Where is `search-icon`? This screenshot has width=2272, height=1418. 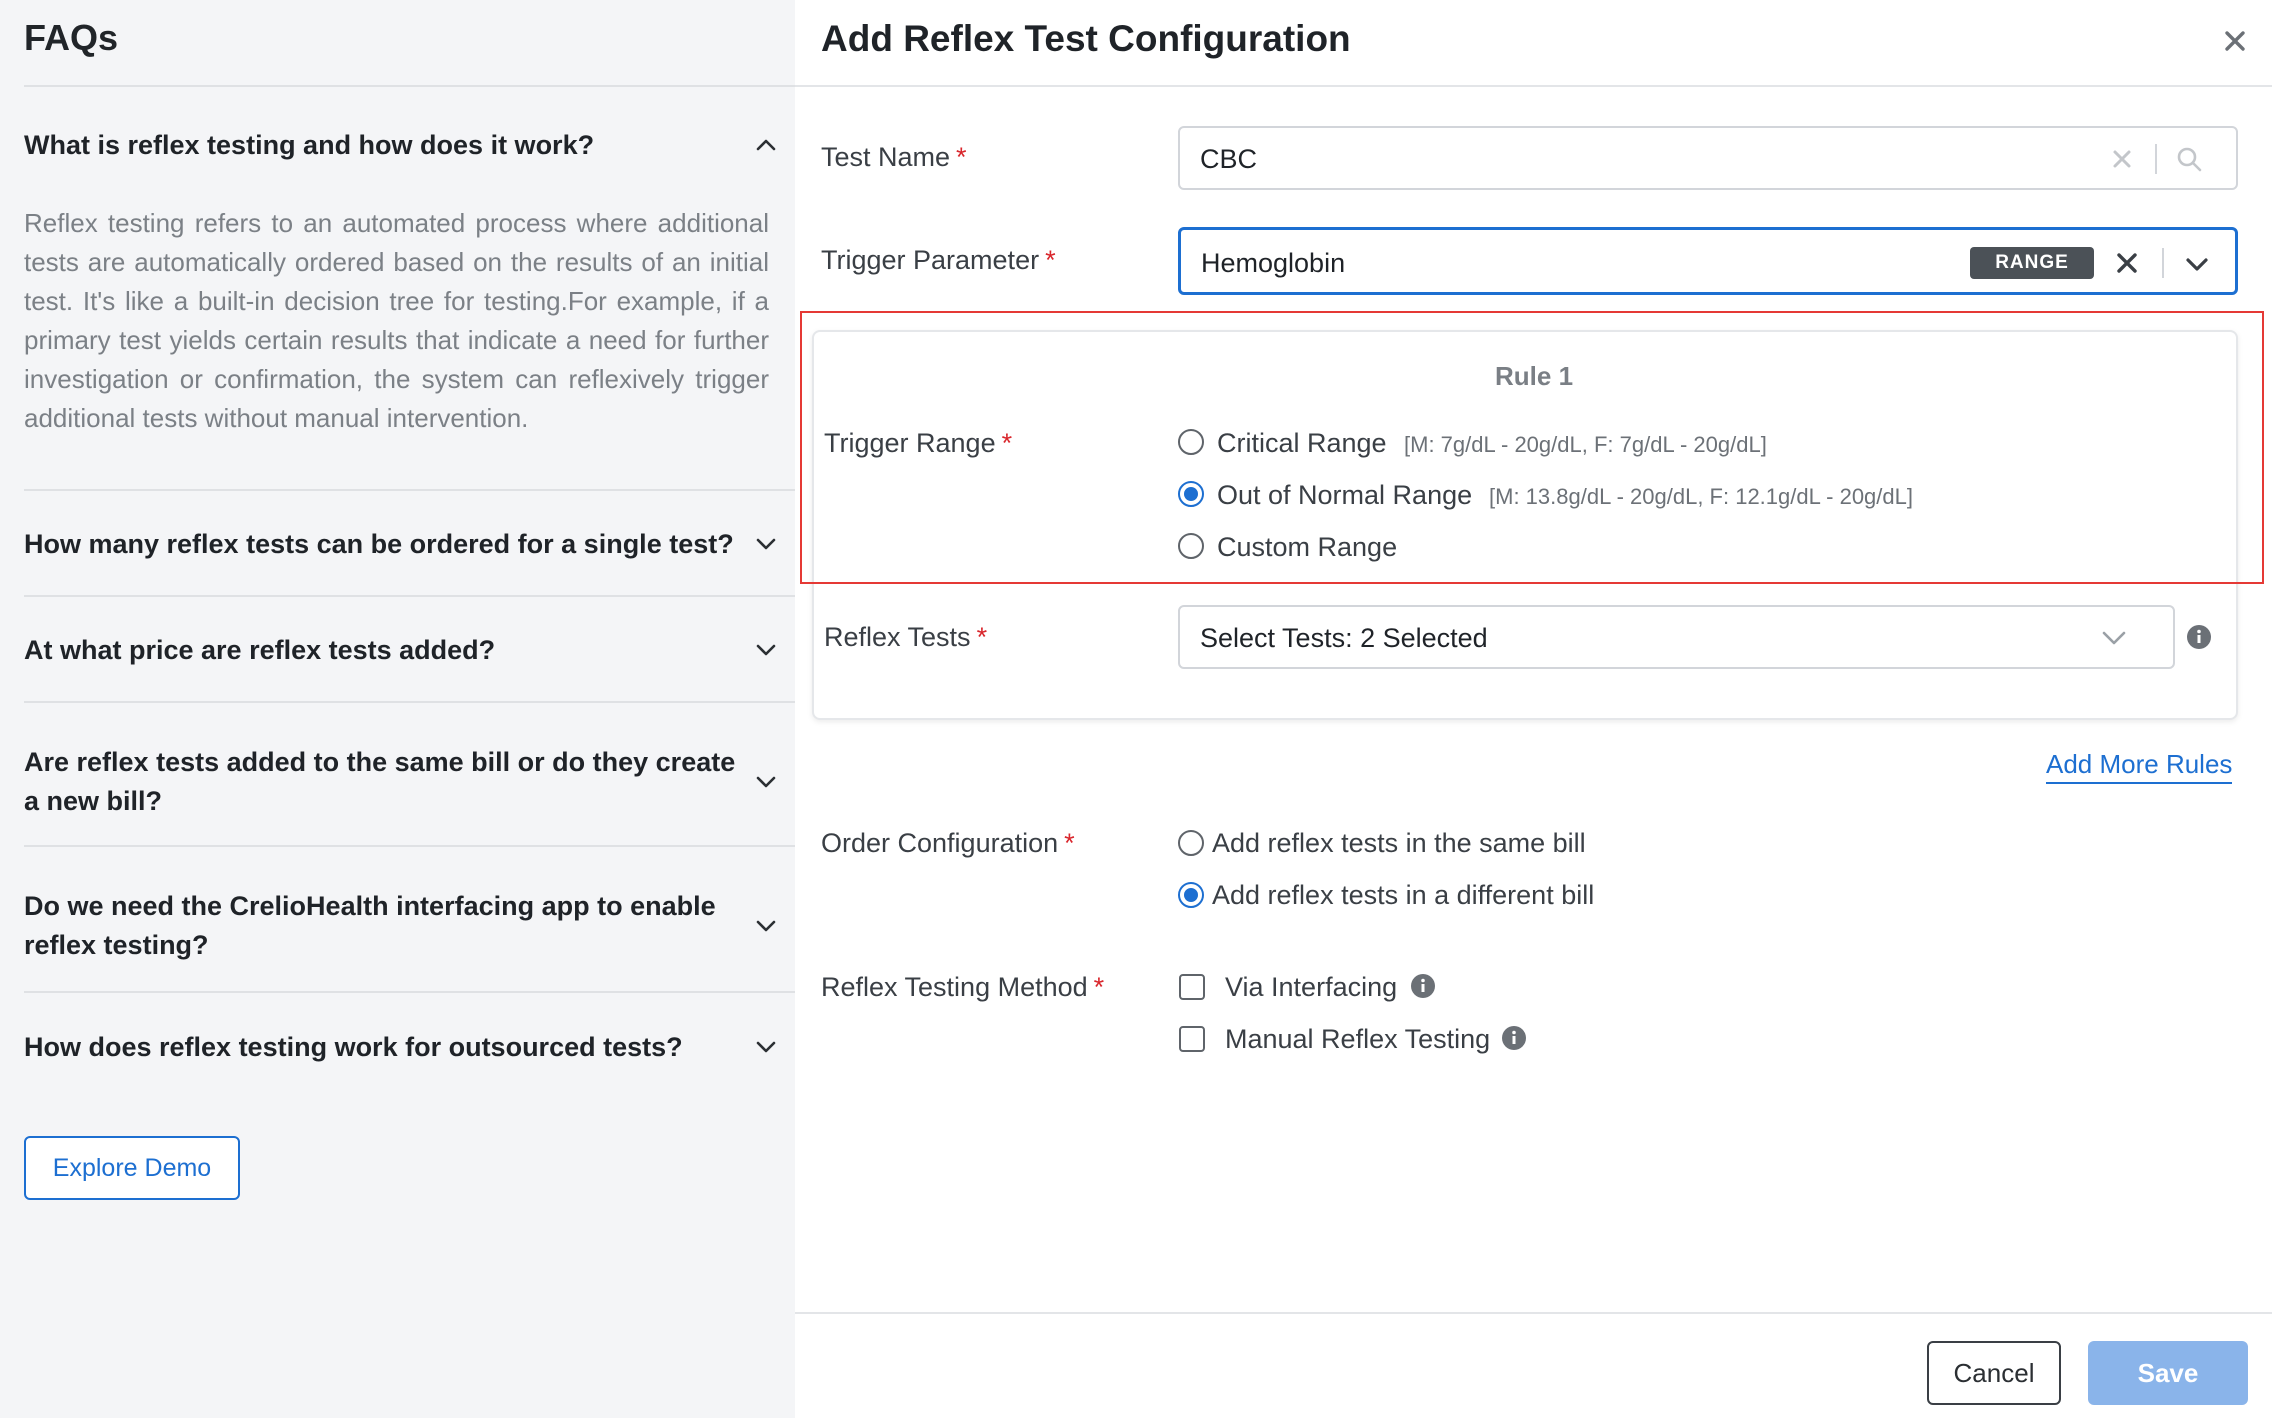
search-icon is located at coordinates (2189, 159).